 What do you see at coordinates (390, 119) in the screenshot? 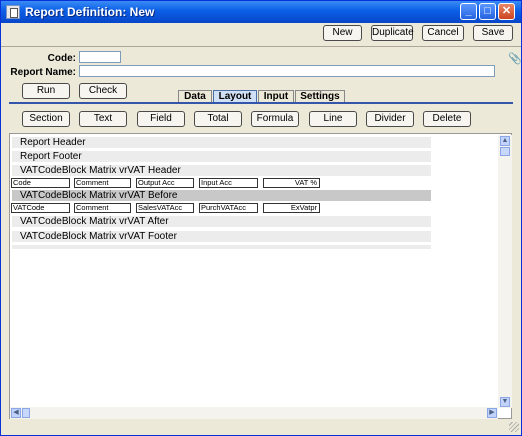
I see `divider-button: Divider` at bounding box center [390, 119].